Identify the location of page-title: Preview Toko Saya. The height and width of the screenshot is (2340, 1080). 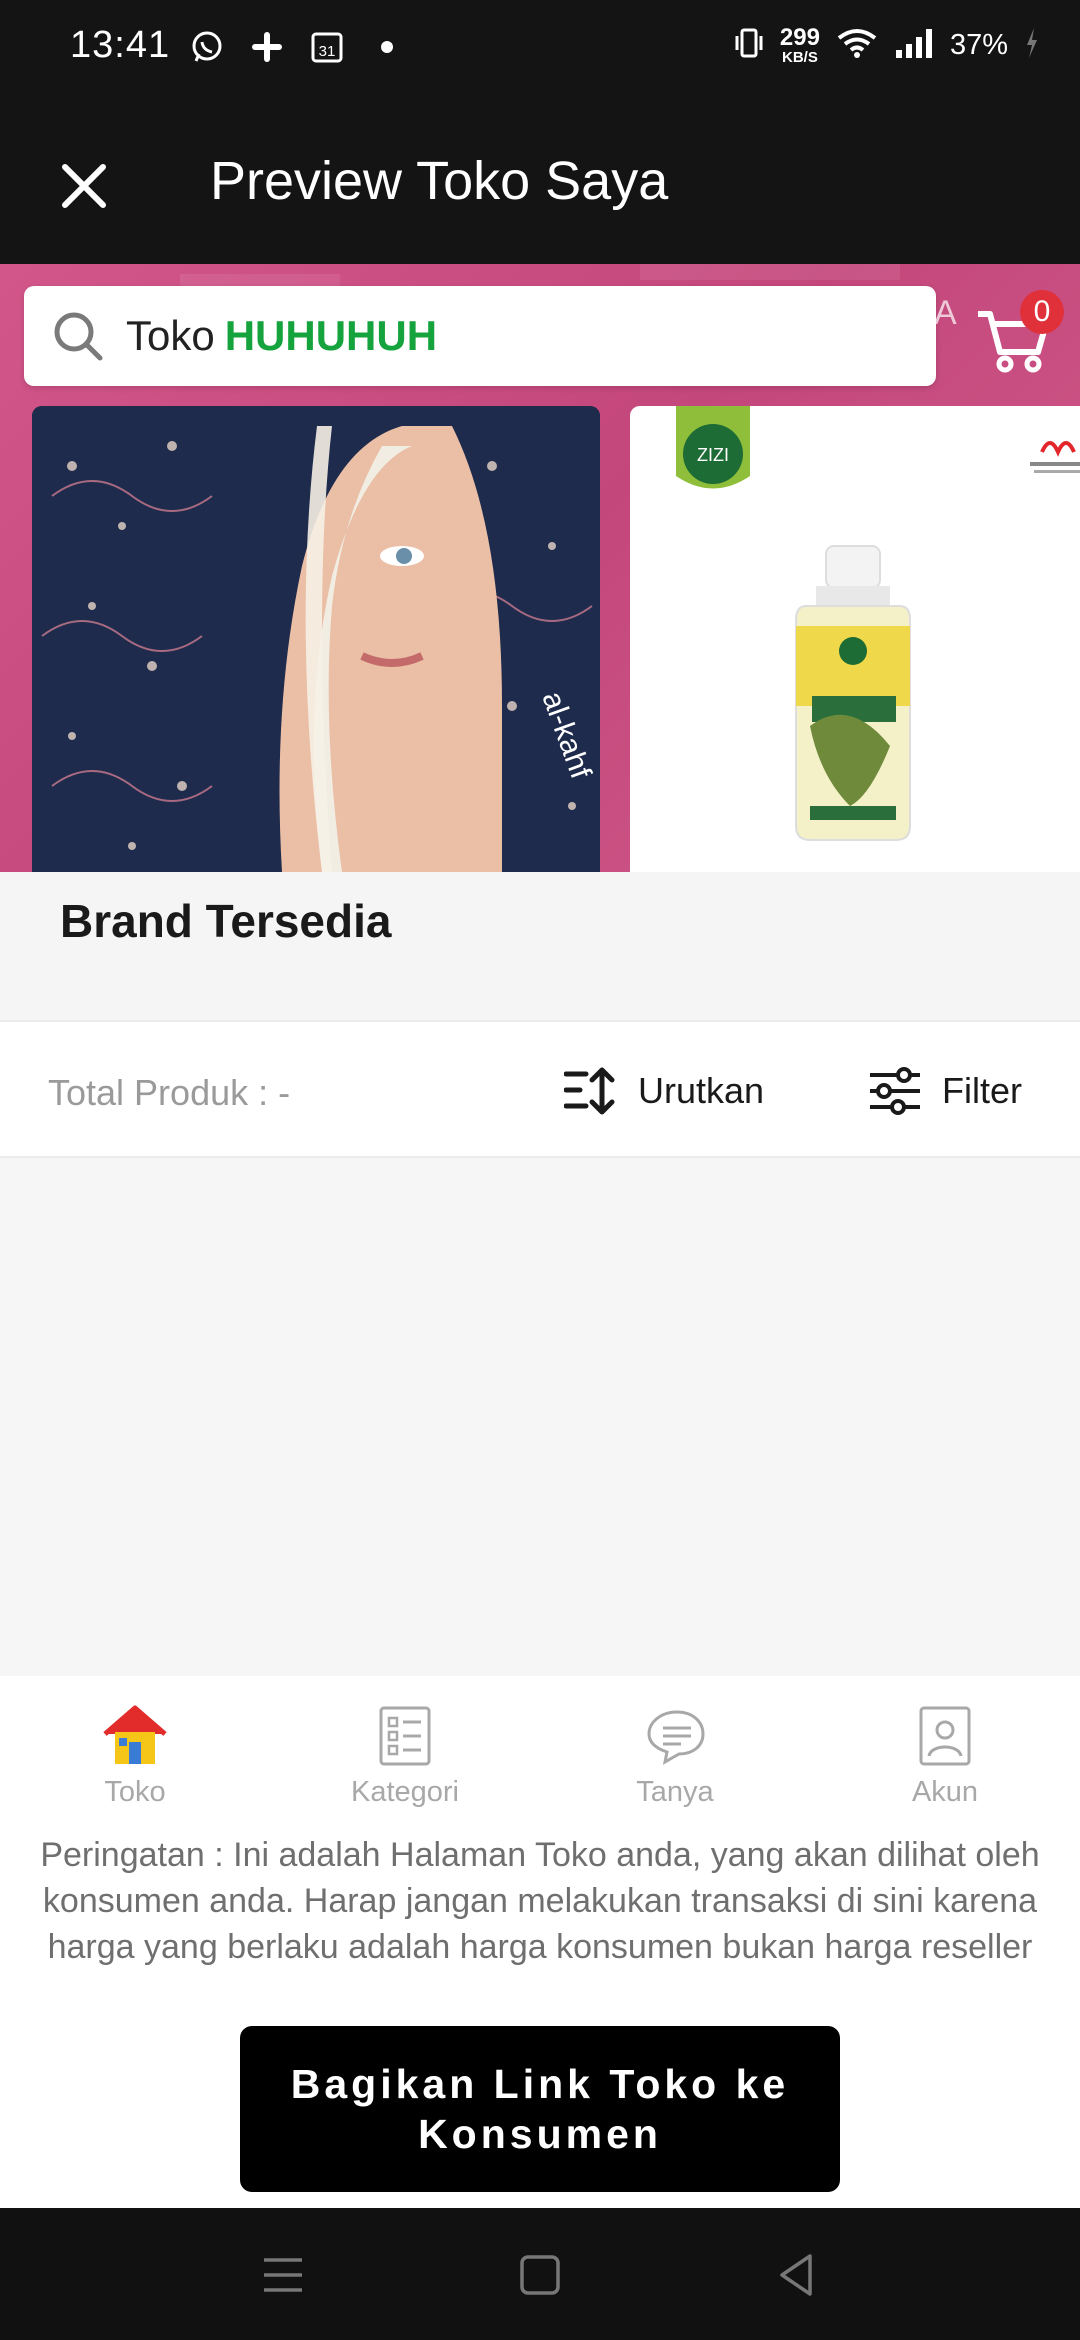
(439, 181).